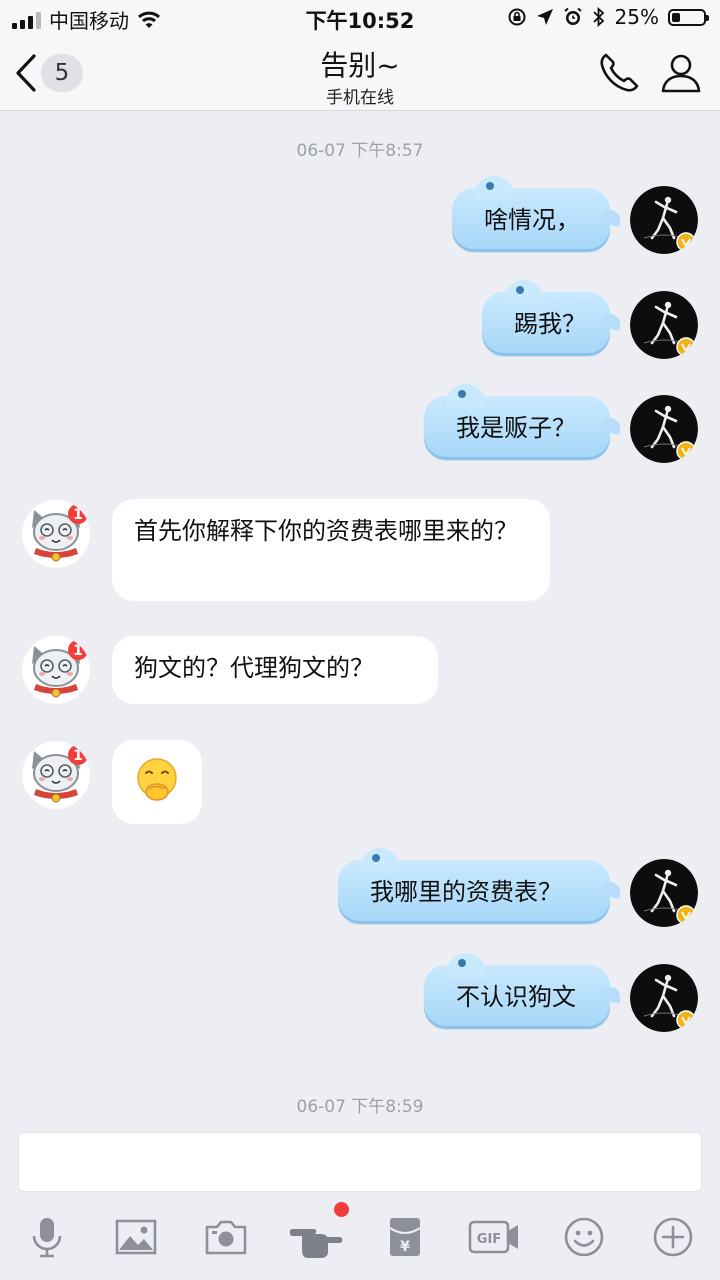  Describe the element at coordinates (341, 1209) in the screenshot. I see `notification-dot` at that location.